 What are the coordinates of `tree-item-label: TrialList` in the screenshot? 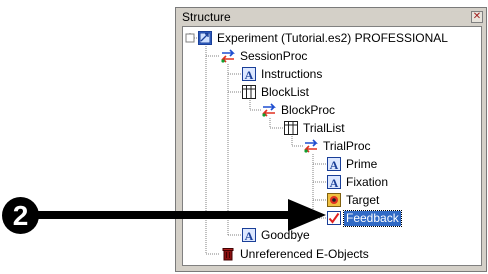 It's located at (324, 127).